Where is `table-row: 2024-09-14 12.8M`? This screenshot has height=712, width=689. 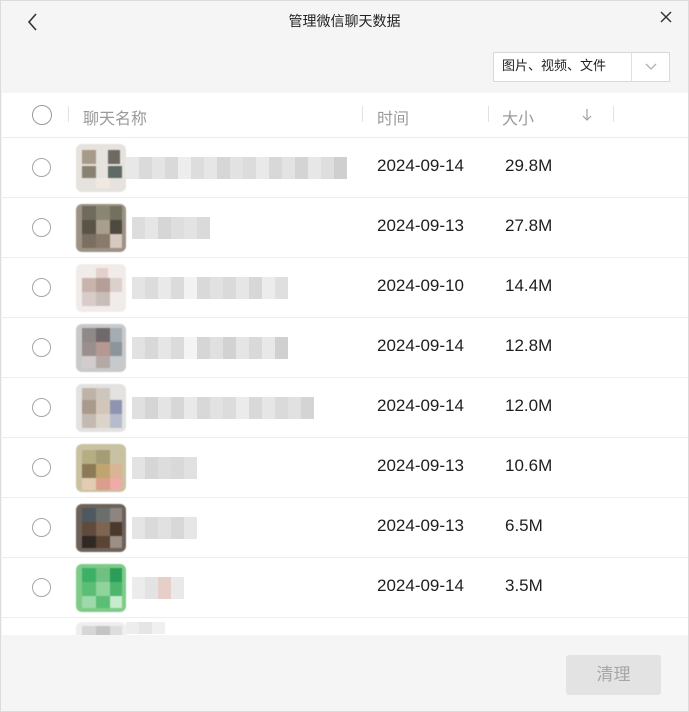
table-row: 2024-09-14 12.8M is located at coordinates (345, 348).